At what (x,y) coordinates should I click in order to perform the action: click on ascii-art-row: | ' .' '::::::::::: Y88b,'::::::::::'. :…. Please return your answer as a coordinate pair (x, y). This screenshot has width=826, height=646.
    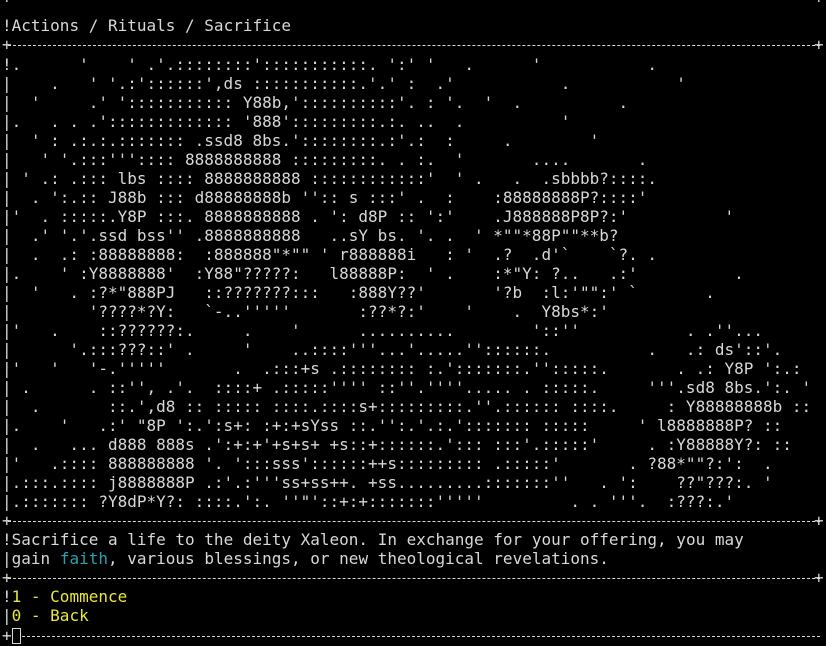
    Looking at the image, I should click on (315, 102).